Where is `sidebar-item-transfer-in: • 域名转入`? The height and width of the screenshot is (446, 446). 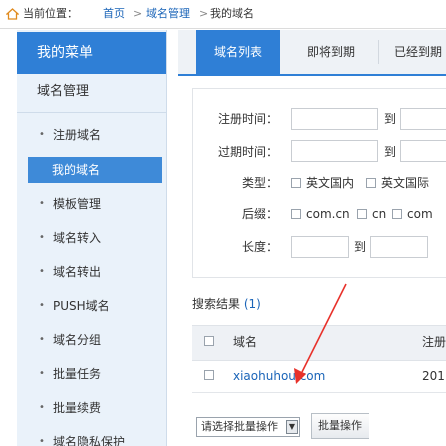
sidebar-item-transfer-in: • 域名转入 is located at coordinates (91, 238).